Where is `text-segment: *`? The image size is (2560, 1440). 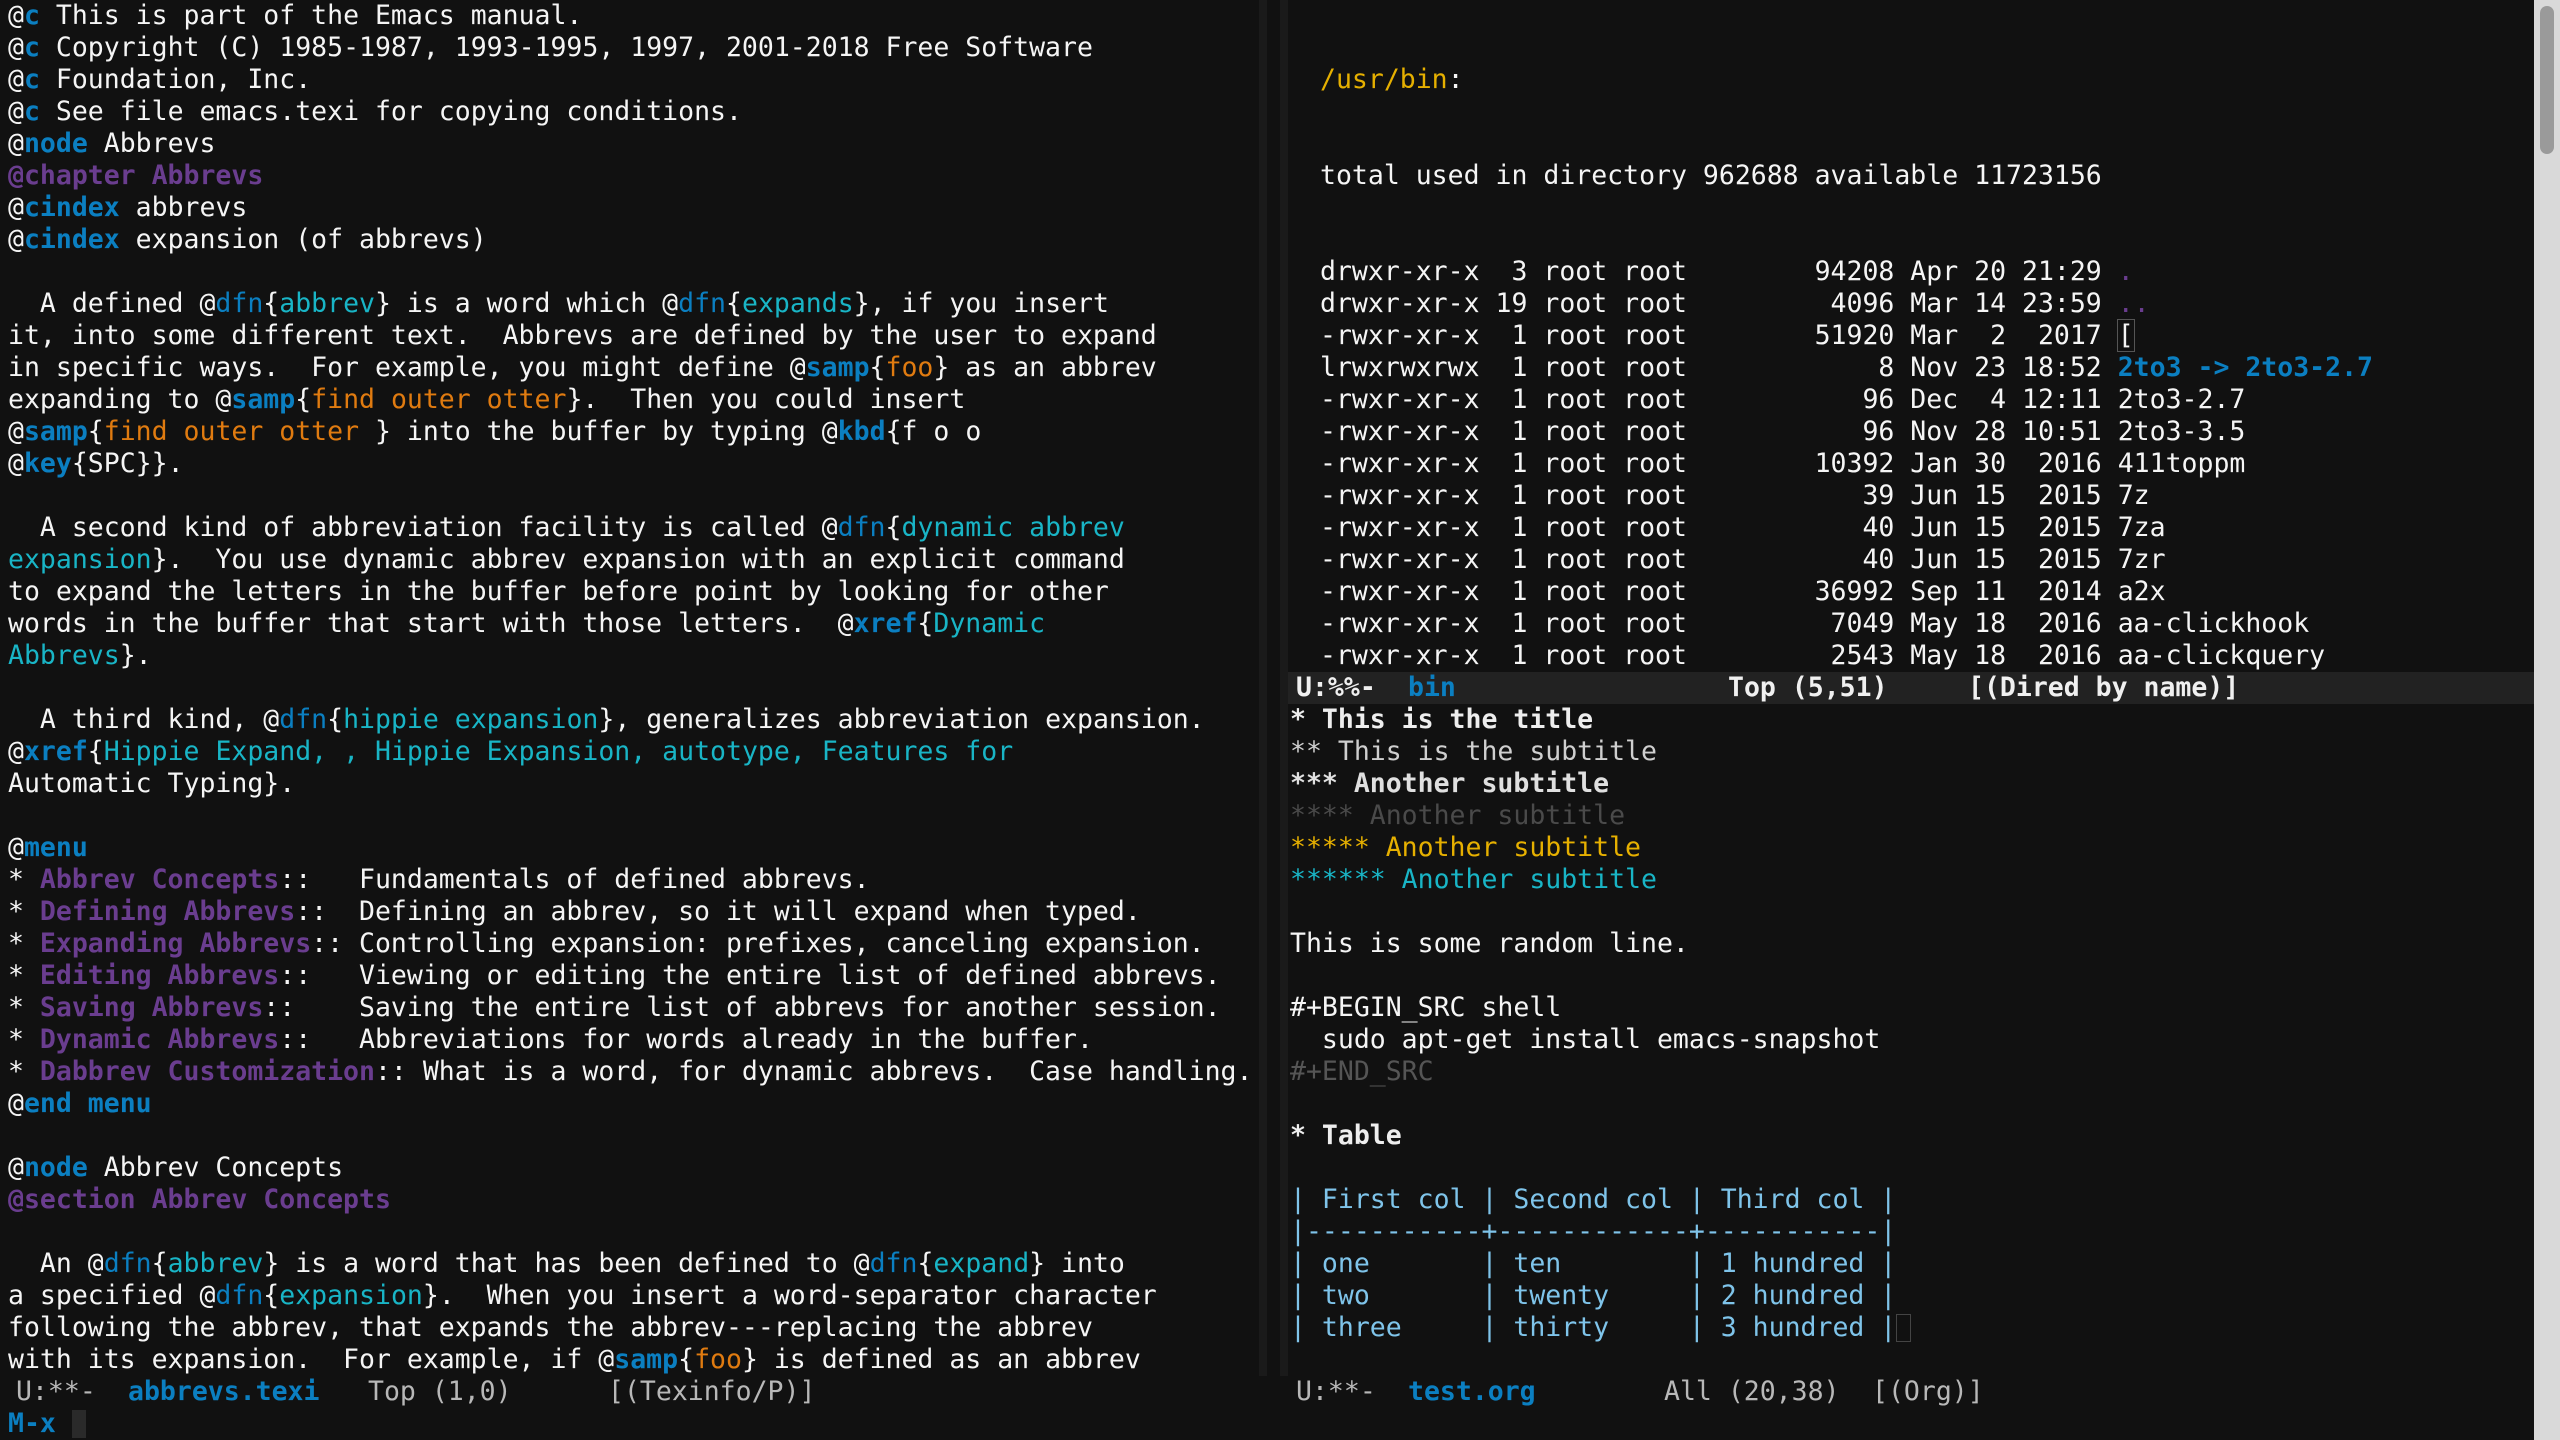
text-segment: * is located at coordinates (24, 1071).